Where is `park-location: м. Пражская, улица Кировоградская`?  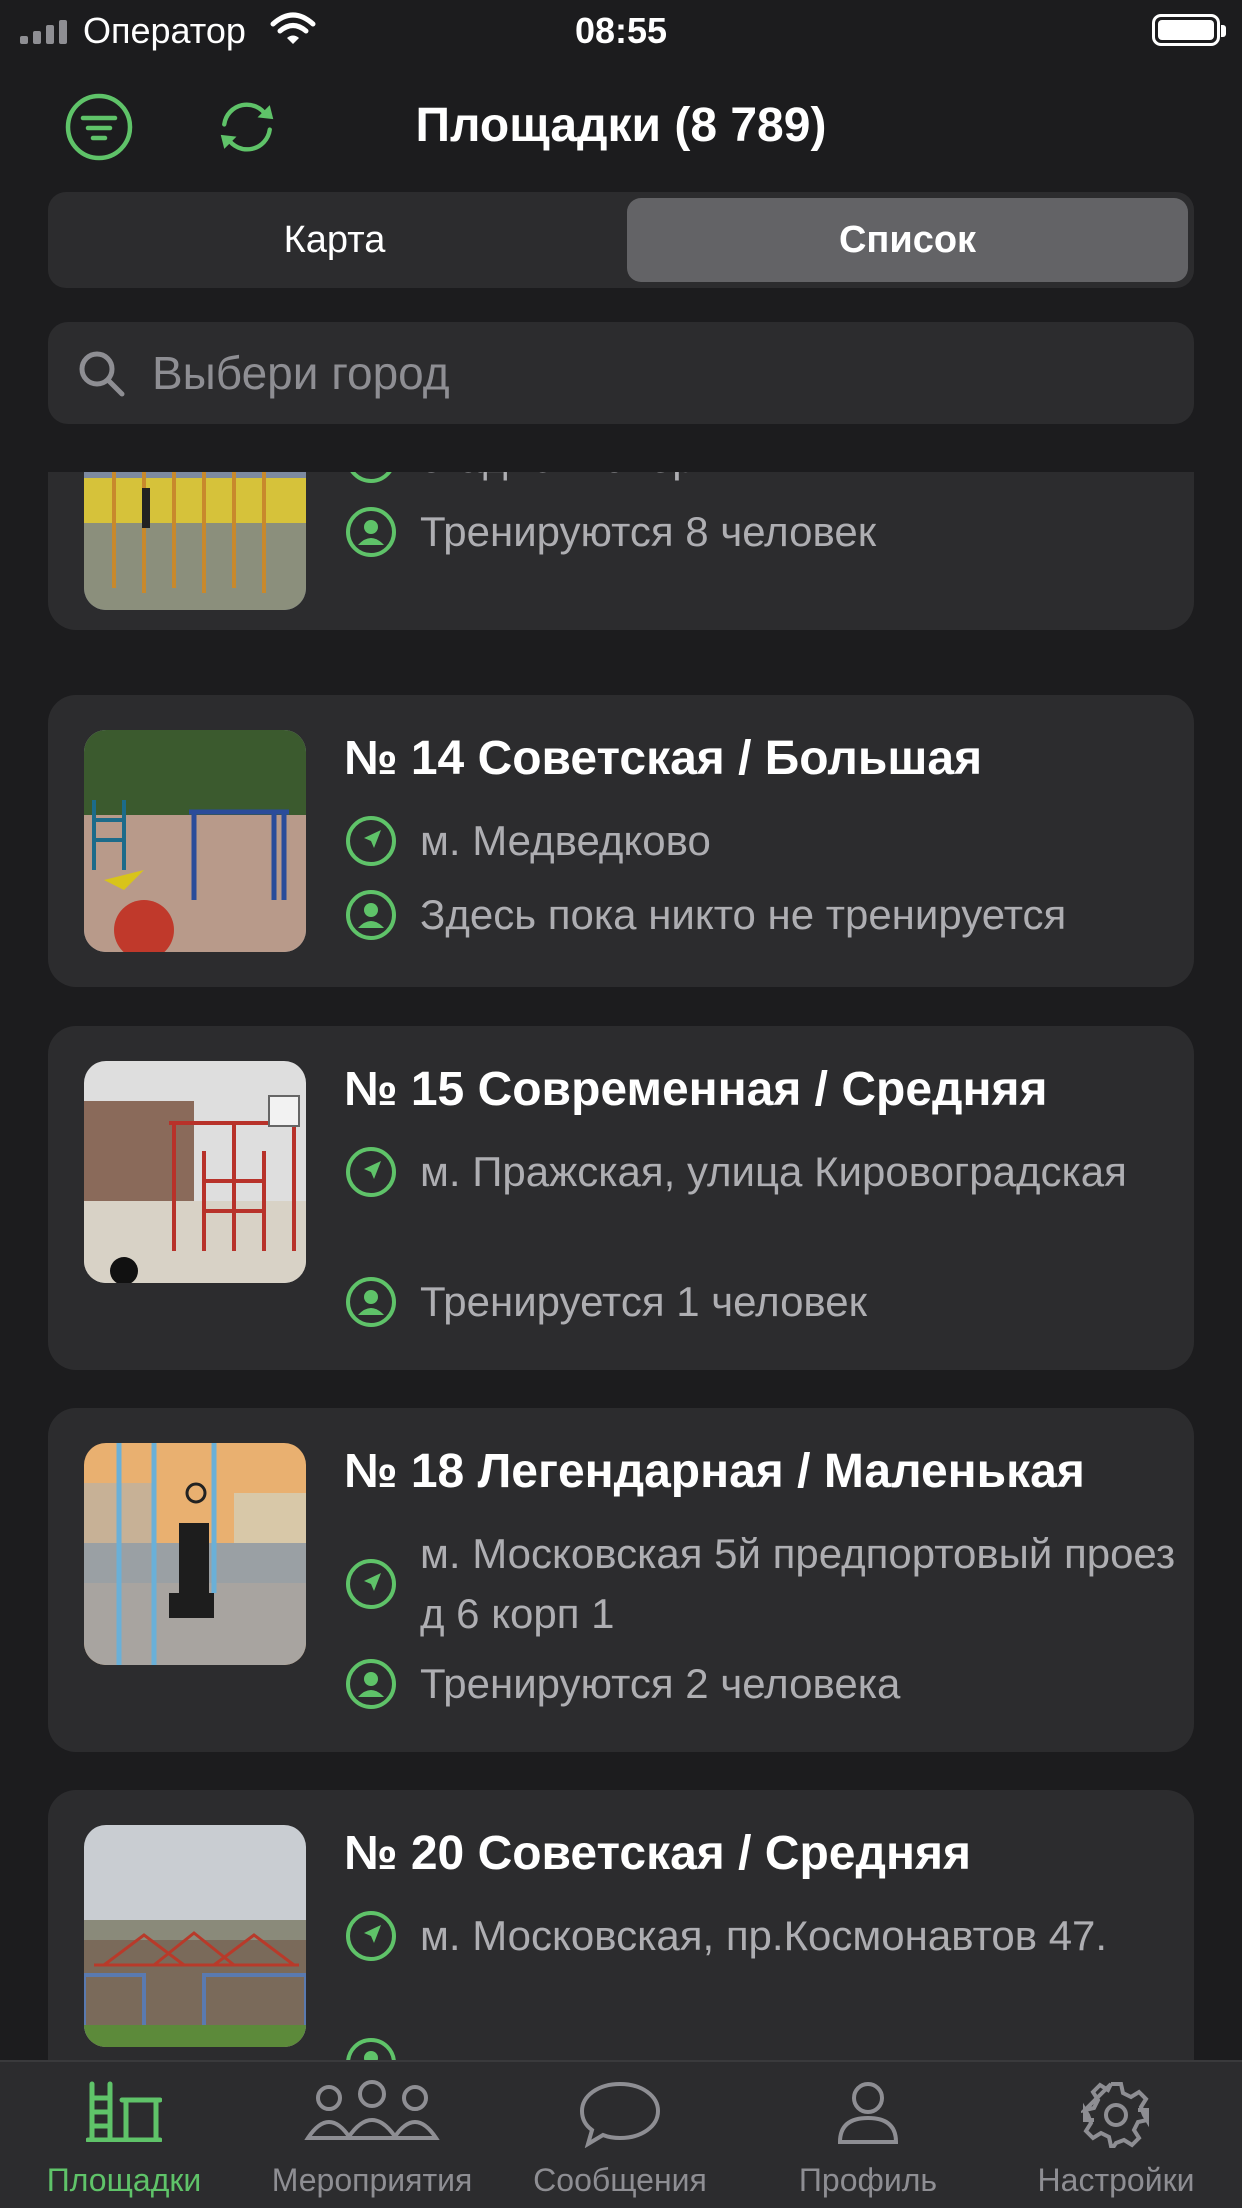
park-location: м. Пражская, улица Кировоградская is located at coordinates (773, 1171).